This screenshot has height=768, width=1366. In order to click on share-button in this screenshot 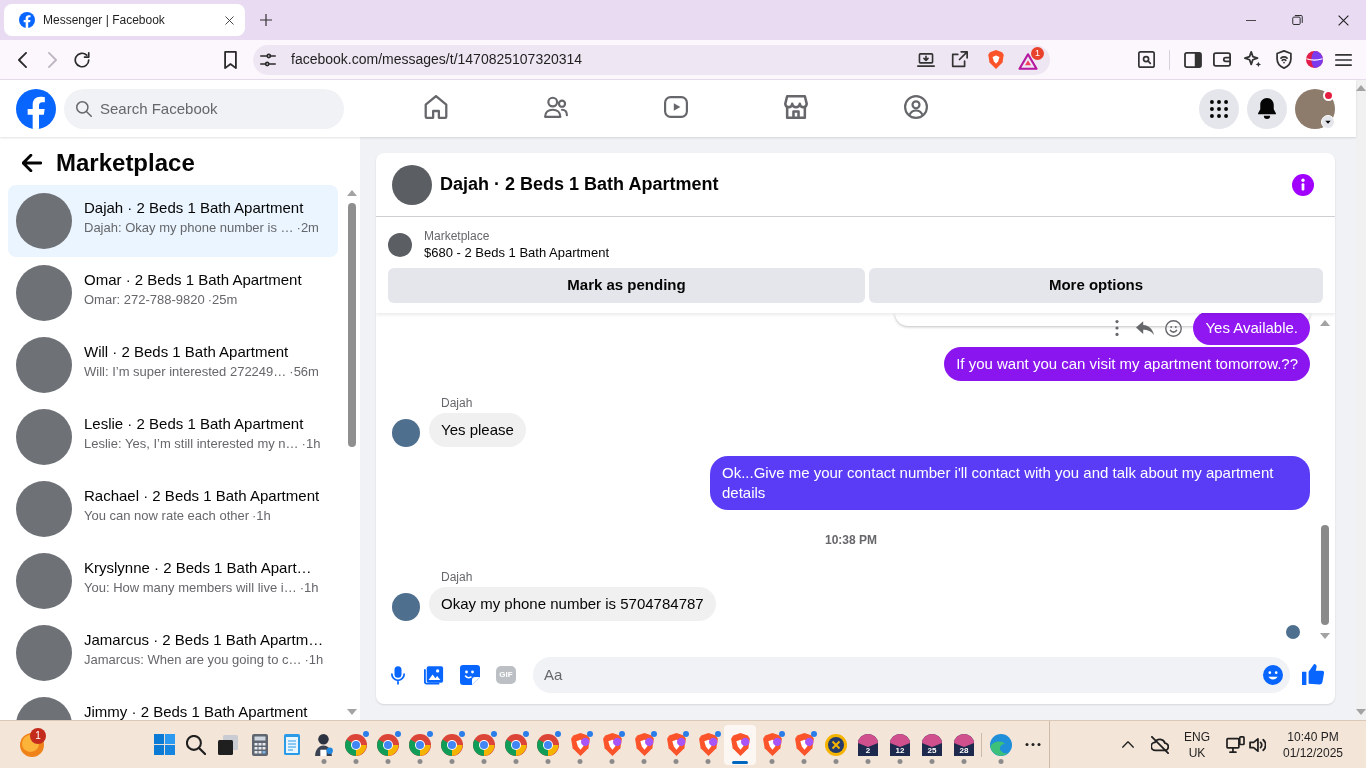, I will do `click(959, 59)`.